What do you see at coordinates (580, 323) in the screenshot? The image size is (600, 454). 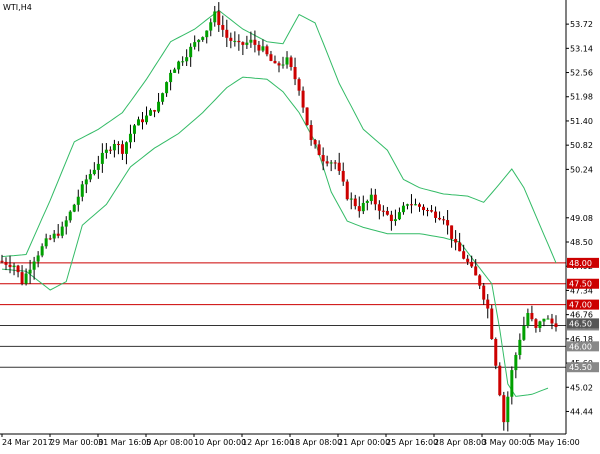 I see `current-price-label: 46.50` at bounding box center [580, 323].